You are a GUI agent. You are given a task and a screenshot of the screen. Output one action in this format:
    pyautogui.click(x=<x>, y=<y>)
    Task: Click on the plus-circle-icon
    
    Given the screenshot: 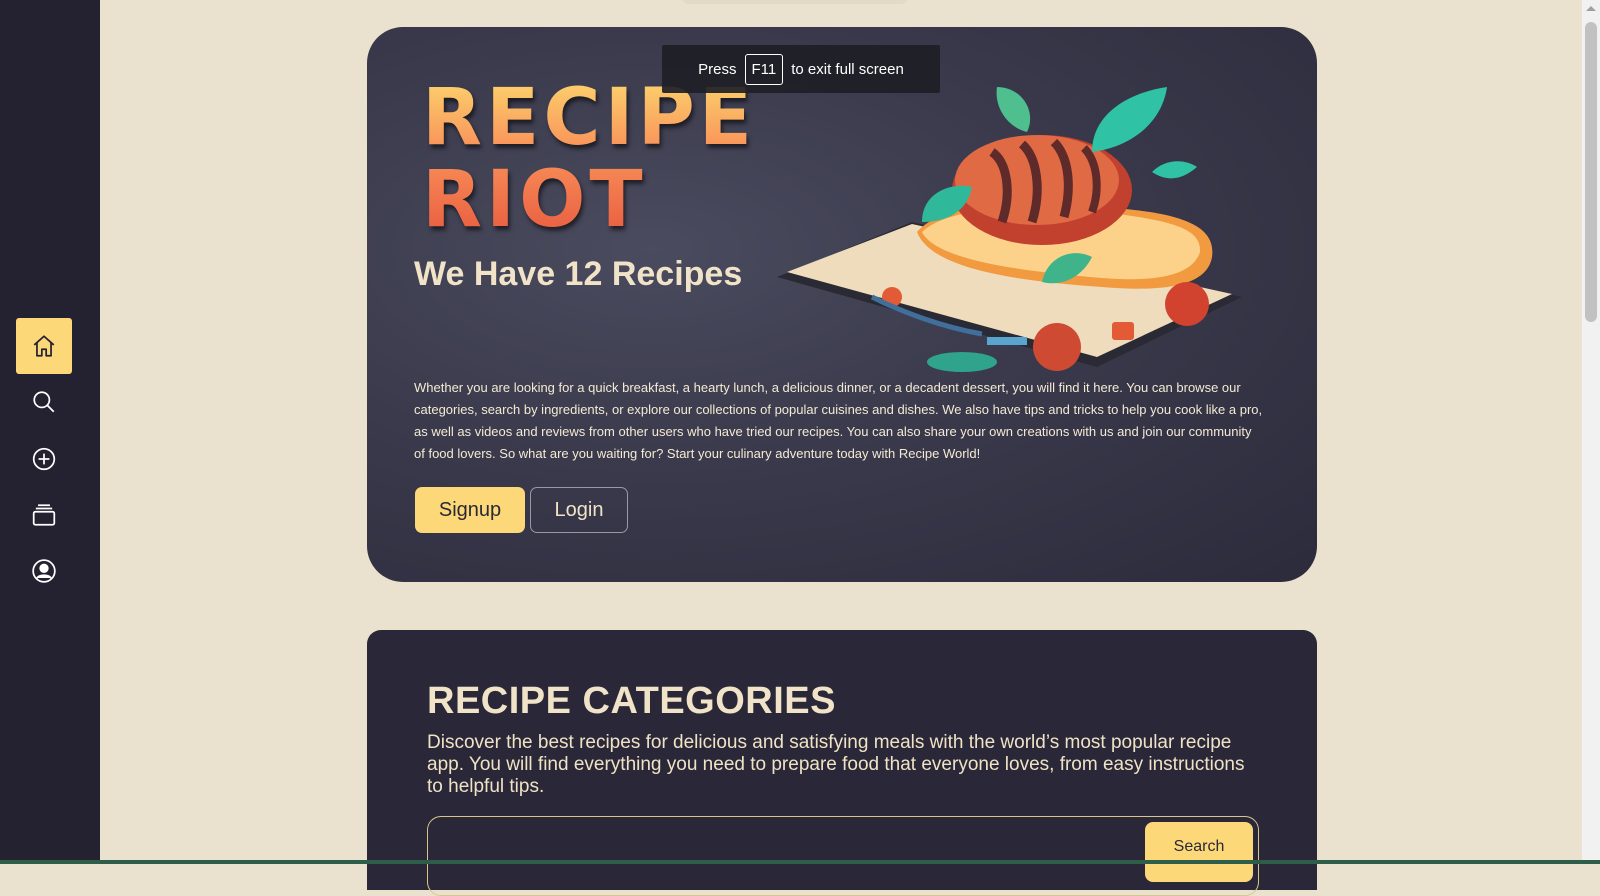 What is the action you would take?
    pyautogui.click(x=44, y=459)
    